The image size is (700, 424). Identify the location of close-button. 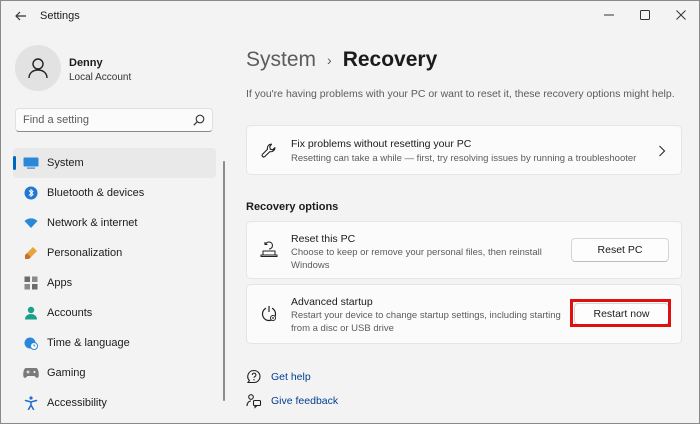
(681, 15).